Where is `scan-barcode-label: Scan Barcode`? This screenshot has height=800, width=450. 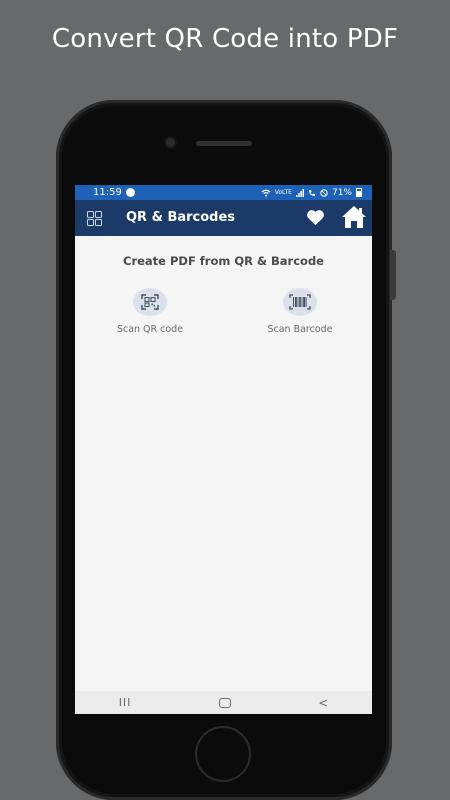 scan-barcode-label: Scan Barcode is located at coordinates (300, 329).